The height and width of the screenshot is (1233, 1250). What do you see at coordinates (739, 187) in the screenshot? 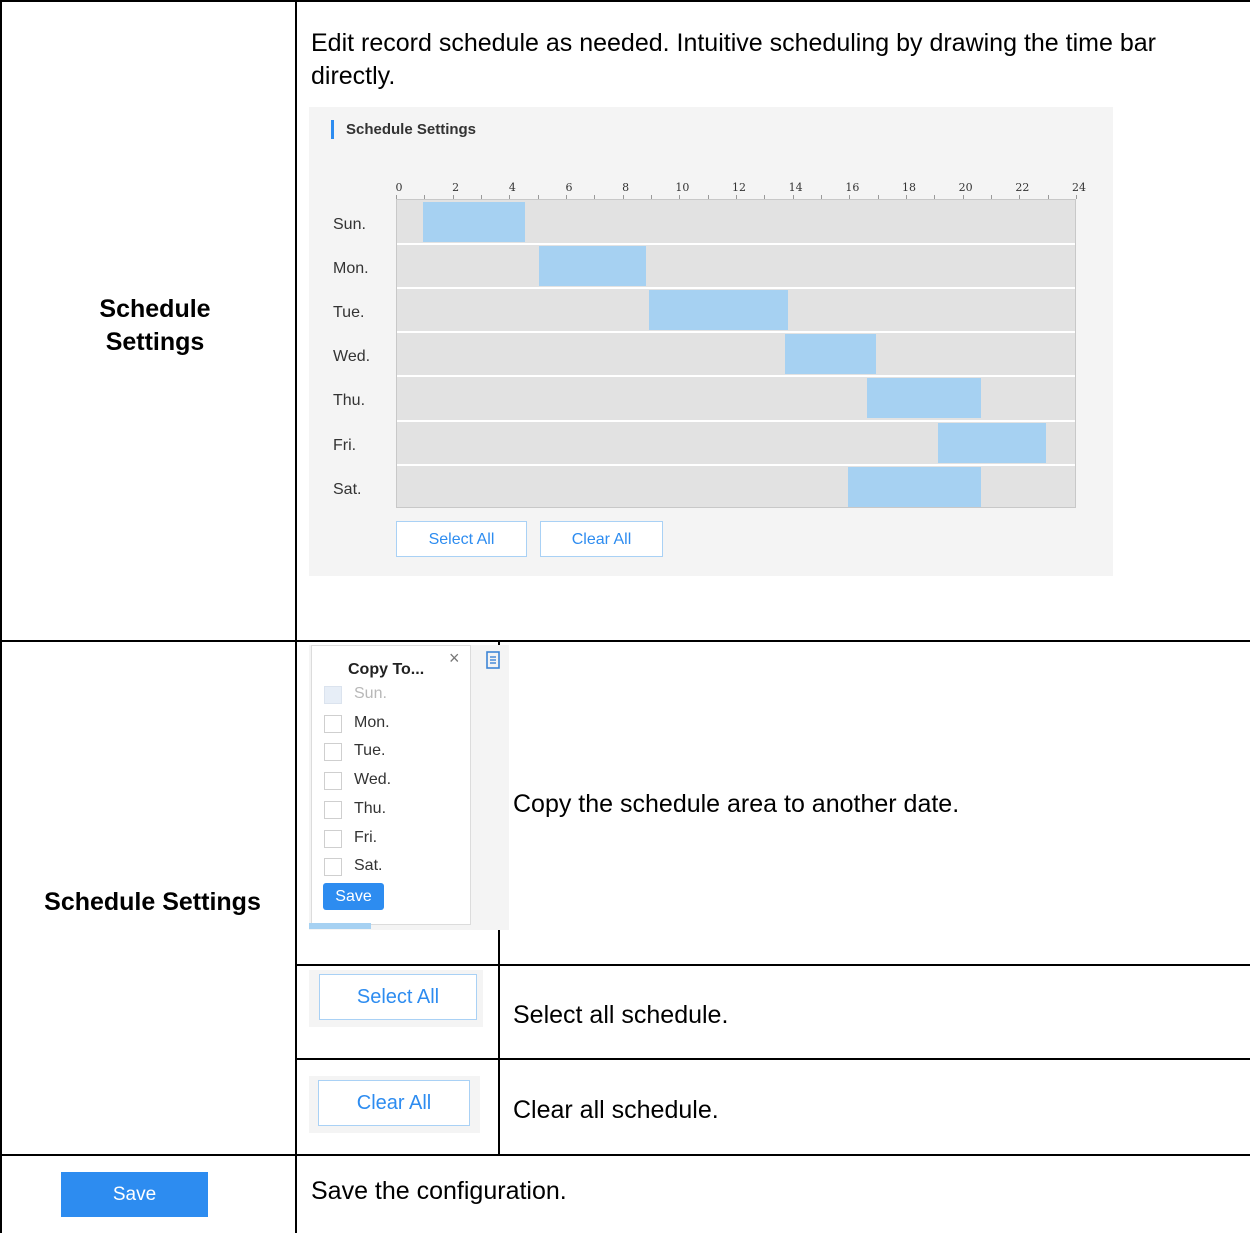
I see `hour-tick-label: 12` at bounding box center [739, 187].